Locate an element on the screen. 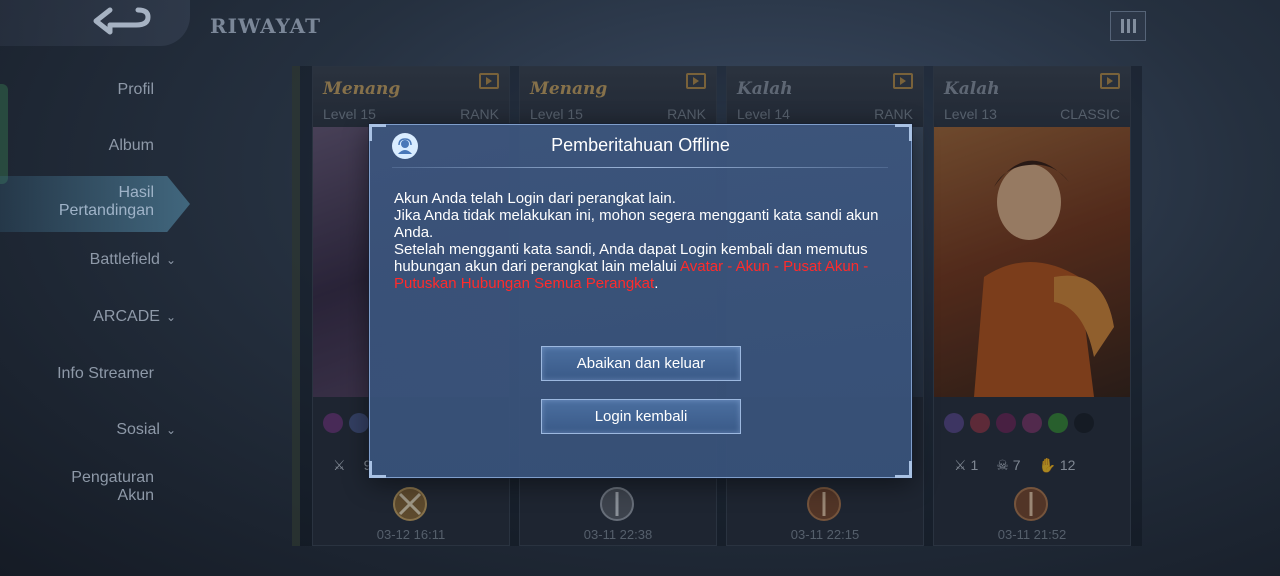  sidebar-item-label: Sosial is located at coordinates (138, 429).